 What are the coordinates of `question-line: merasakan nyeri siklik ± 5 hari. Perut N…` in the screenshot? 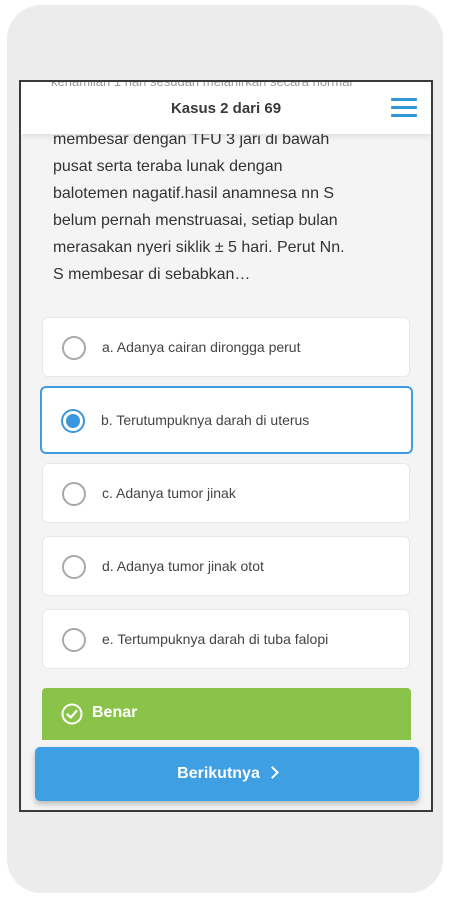 It's located at (199, 247).